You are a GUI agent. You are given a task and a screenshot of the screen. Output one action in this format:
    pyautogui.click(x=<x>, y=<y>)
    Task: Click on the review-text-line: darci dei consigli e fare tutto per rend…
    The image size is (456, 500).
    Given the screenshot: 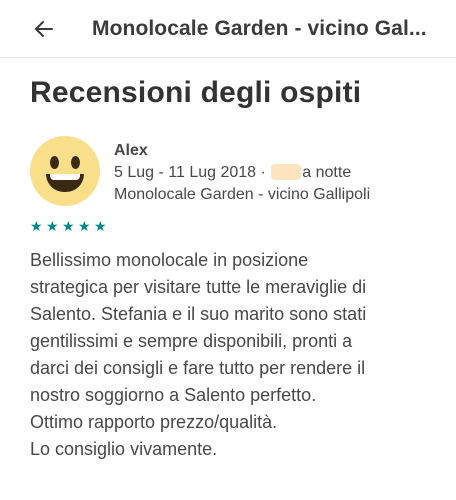 What is the action you would take?
    pyautogui.click(x=198, y=368)
    